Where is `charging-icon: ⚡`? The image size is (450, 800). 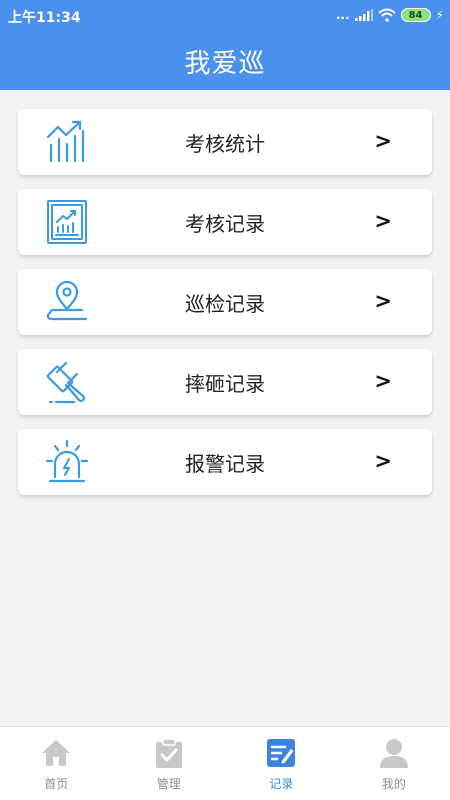 charging-icon: ⚡ is located at coordinates (439, 15).